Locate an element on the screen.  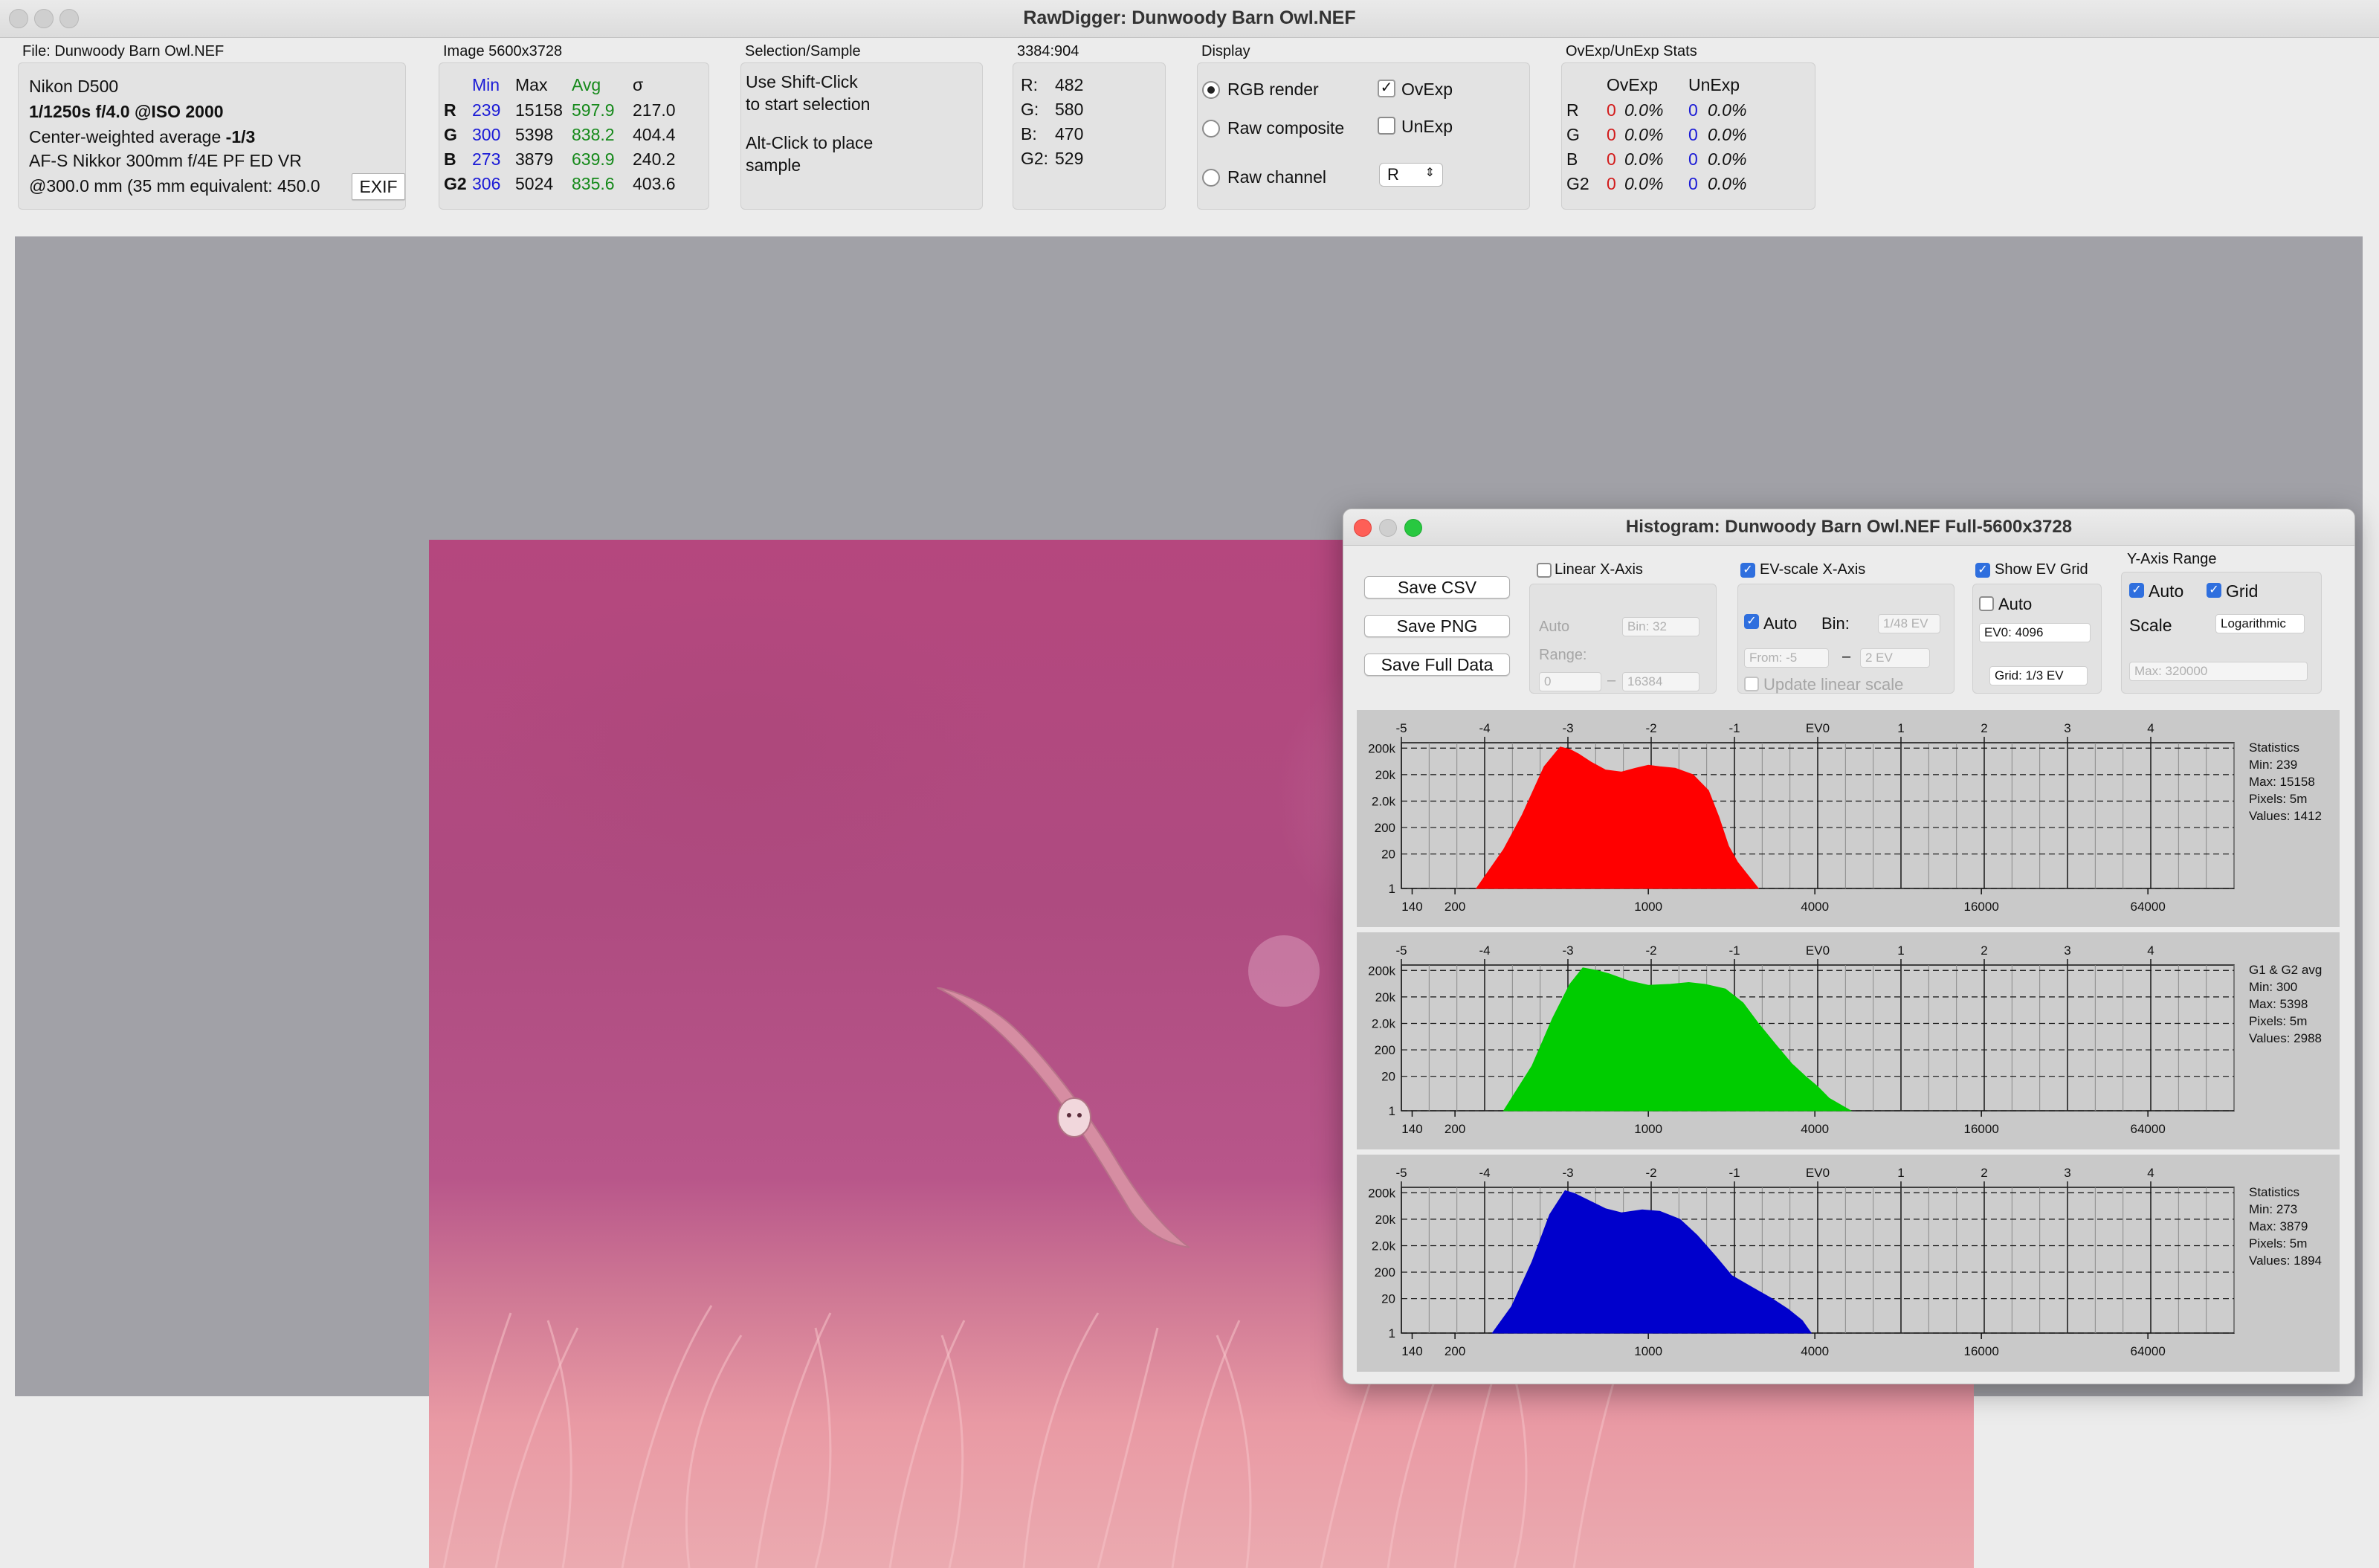
linear-x-axis-checkbox is located at coordinates (1544, 570).